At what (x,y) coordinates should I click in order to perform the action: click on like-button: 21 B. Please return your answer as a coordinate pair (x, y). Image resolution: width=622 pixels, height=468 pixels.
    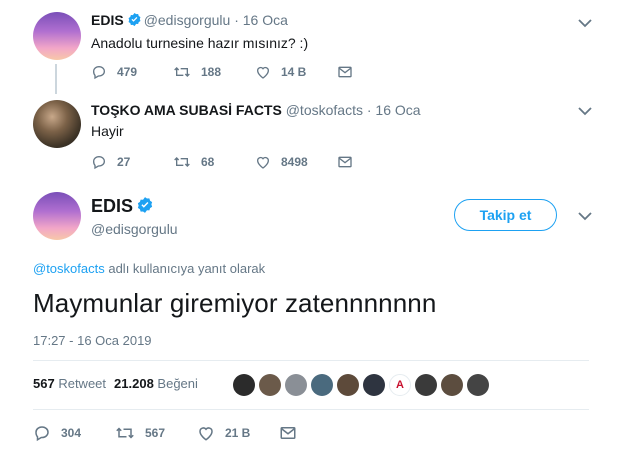
    Looking at the image, I should click on (238, 433).